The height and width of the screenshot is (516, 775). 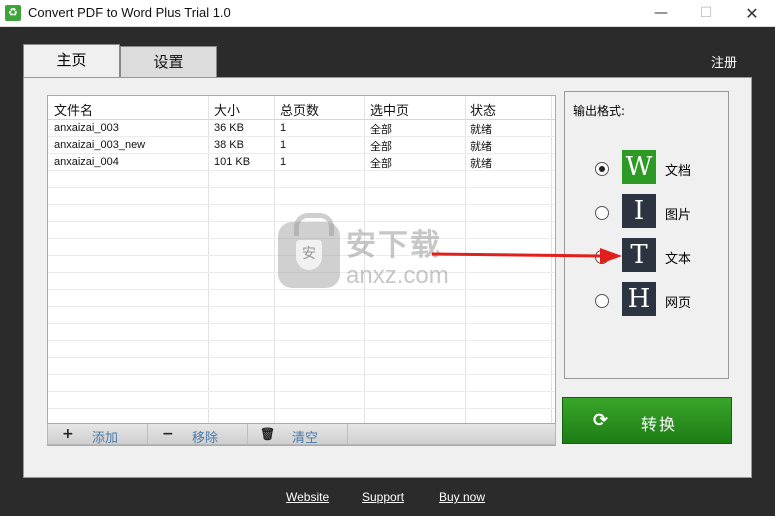 What do you see at coordinates (227, 109) in the screenshot?
I see `column-header-size: 大小` at bounding box center [227, 109].